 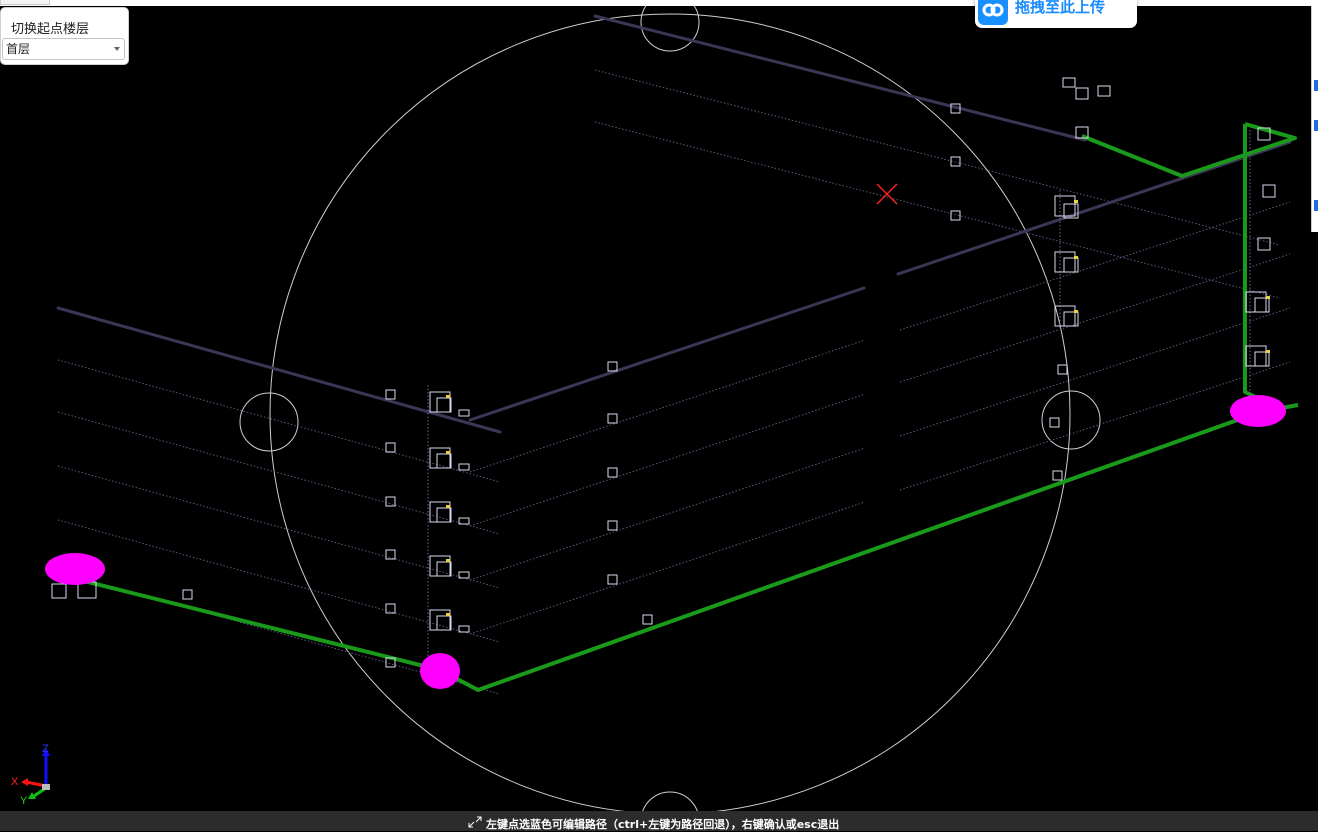 What do you see at coordinates (50, 29) in the screenshot?
I see `floor-switcher-title: 切换起点楼层` at bounding box center [50, 29].